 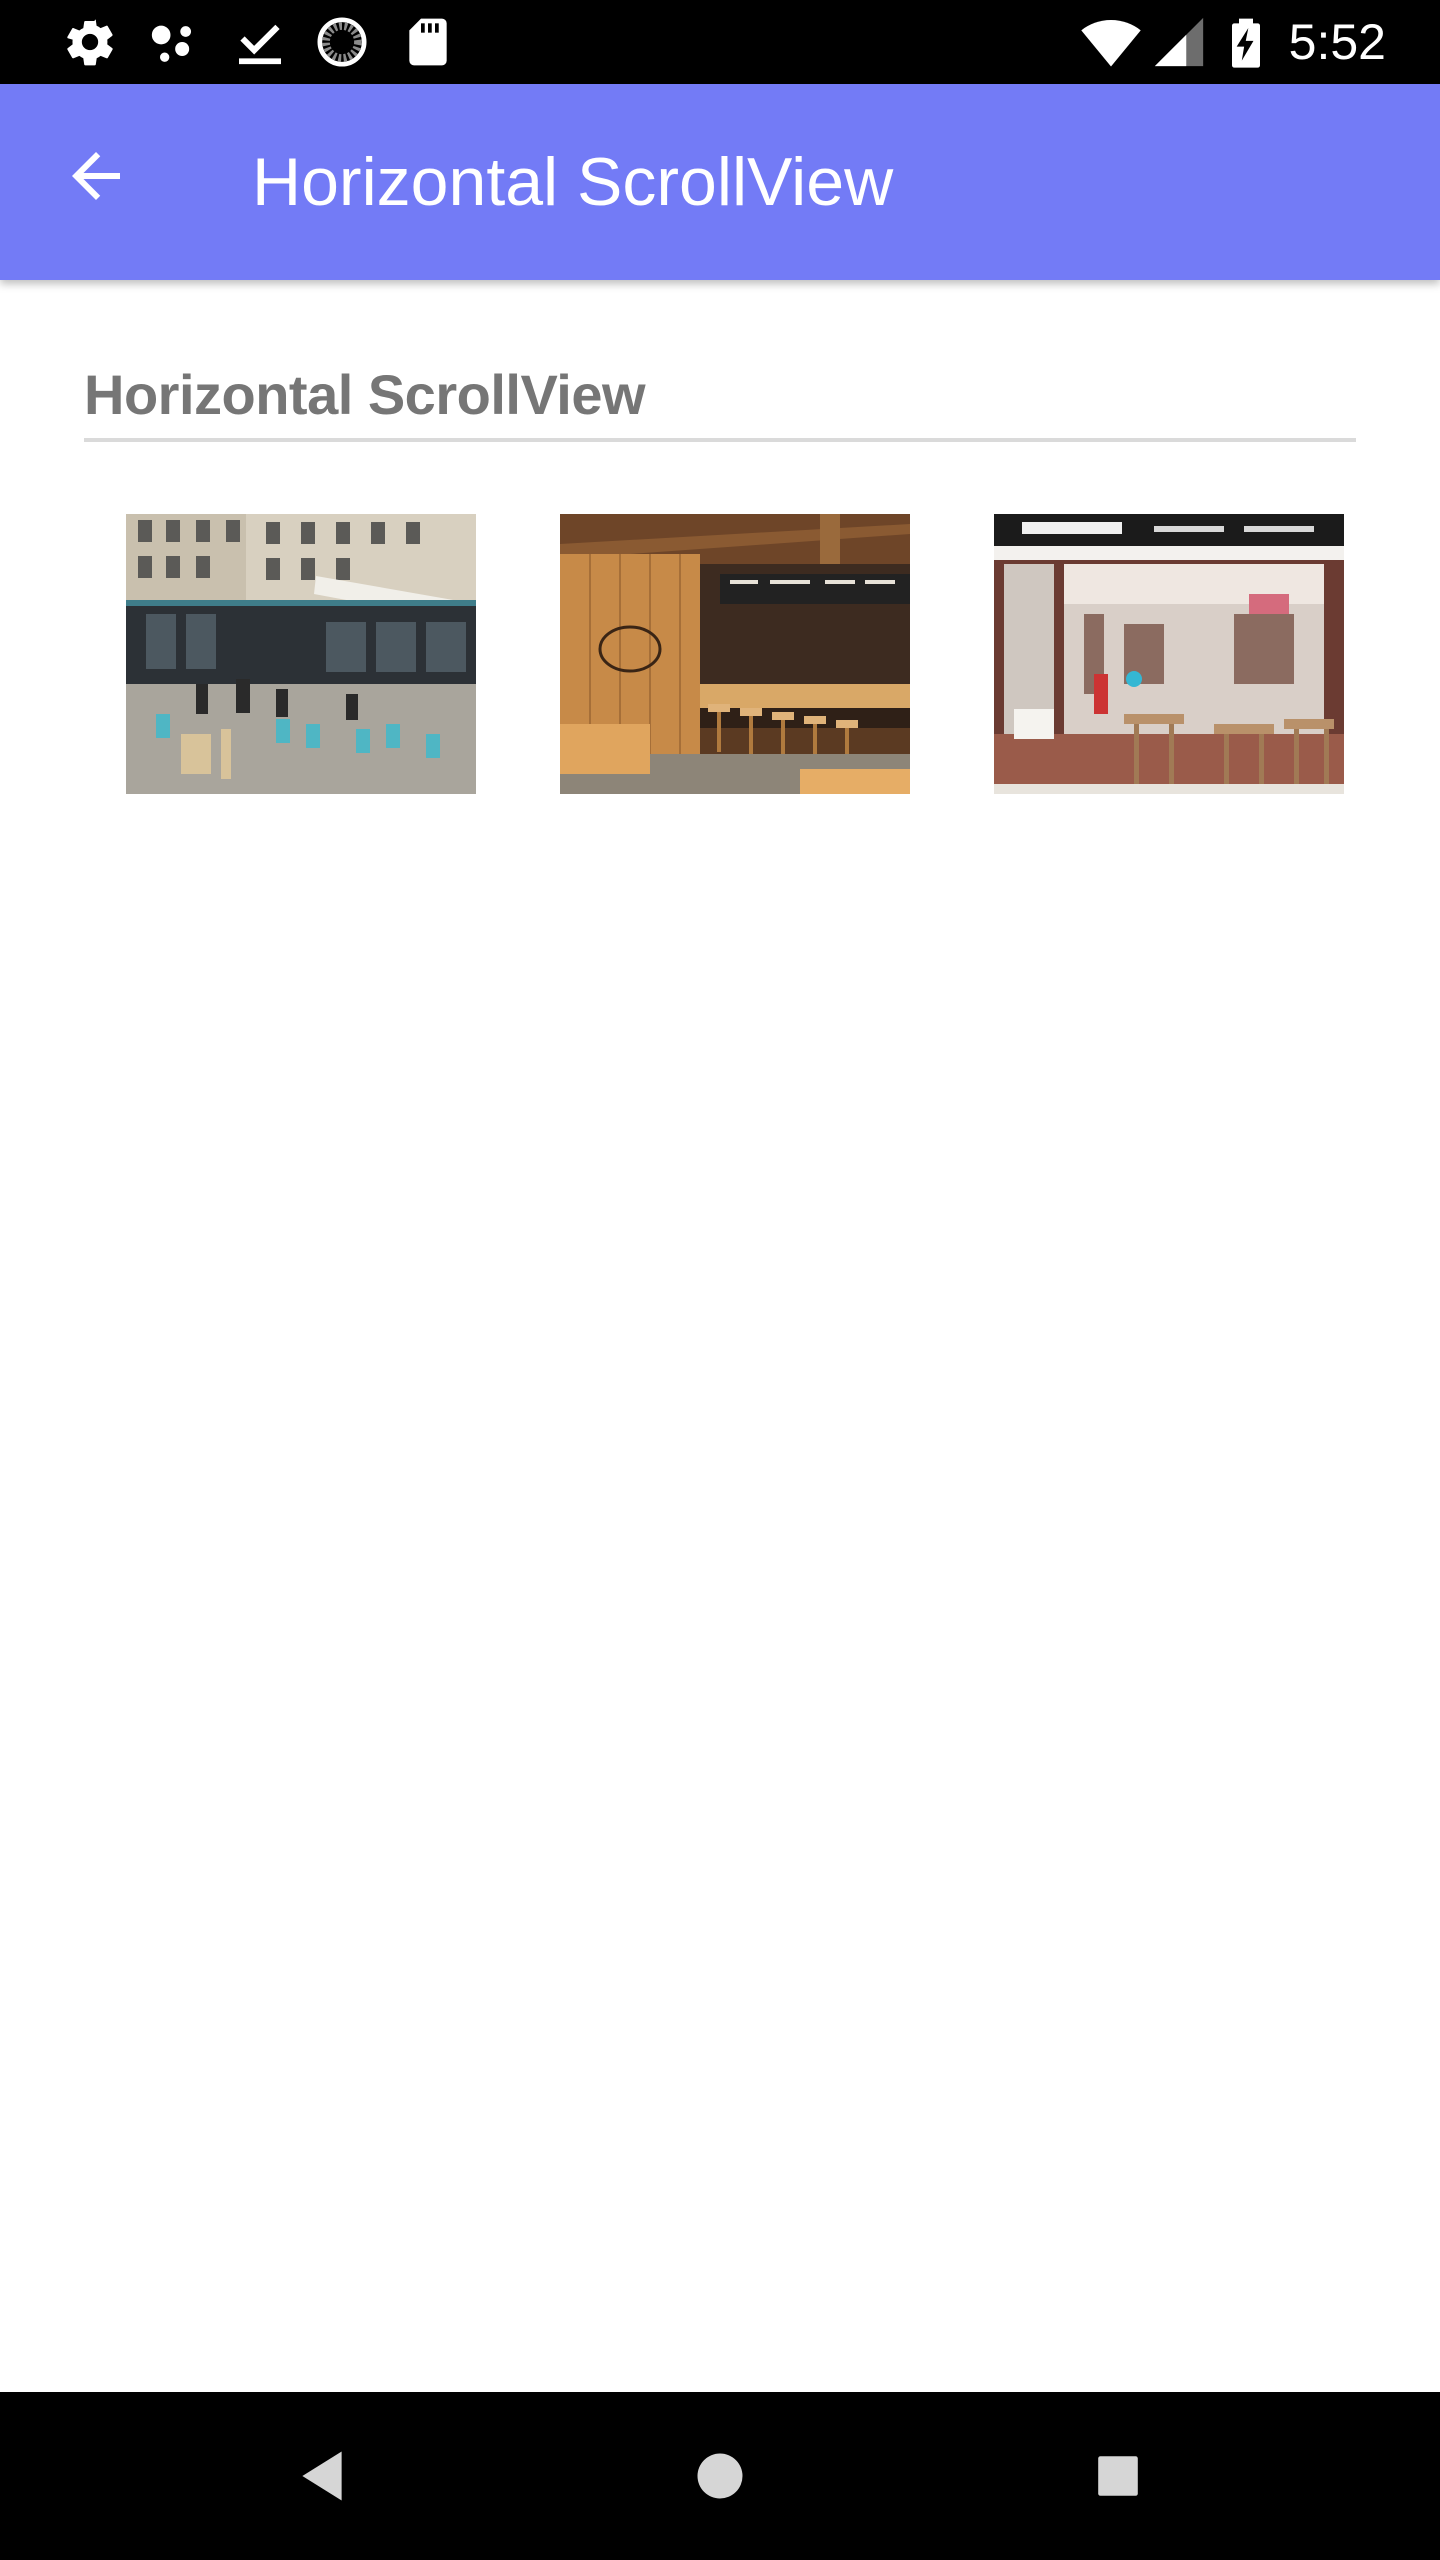 I want to click on back-button, so click(x=96, y=176).